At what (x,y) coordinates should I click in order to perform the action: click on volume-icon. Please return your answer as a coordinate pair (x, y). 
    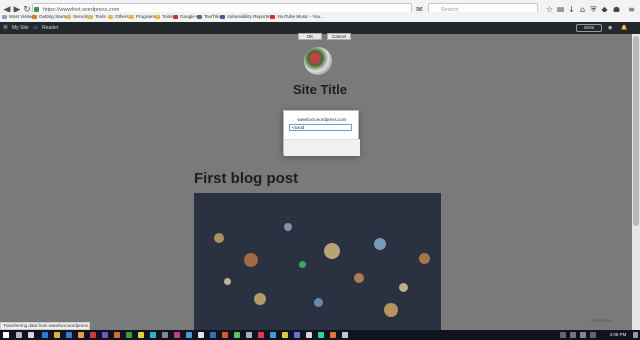
    Looking at the image, I should click on (583, 335).